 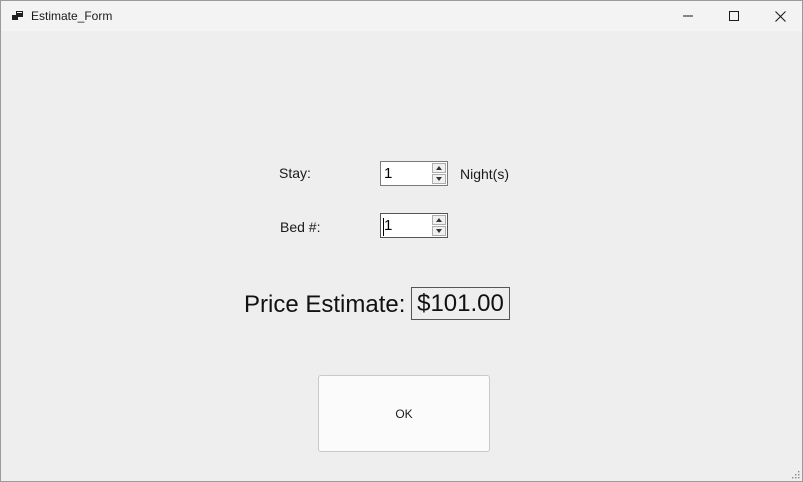 I want to click on stay-spinner, so click(x=439, y=173).